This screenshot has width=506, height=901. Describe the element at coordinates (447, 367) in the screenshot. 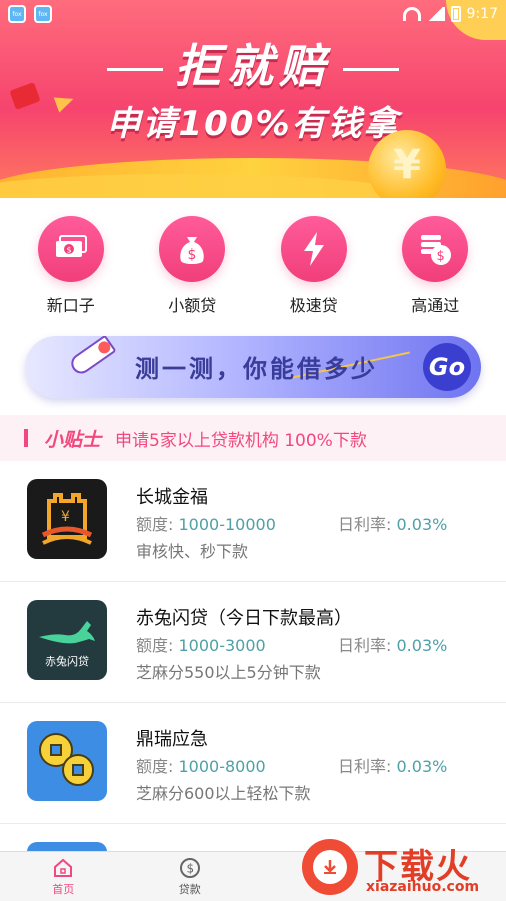

I see `go-button: Go` at that location.